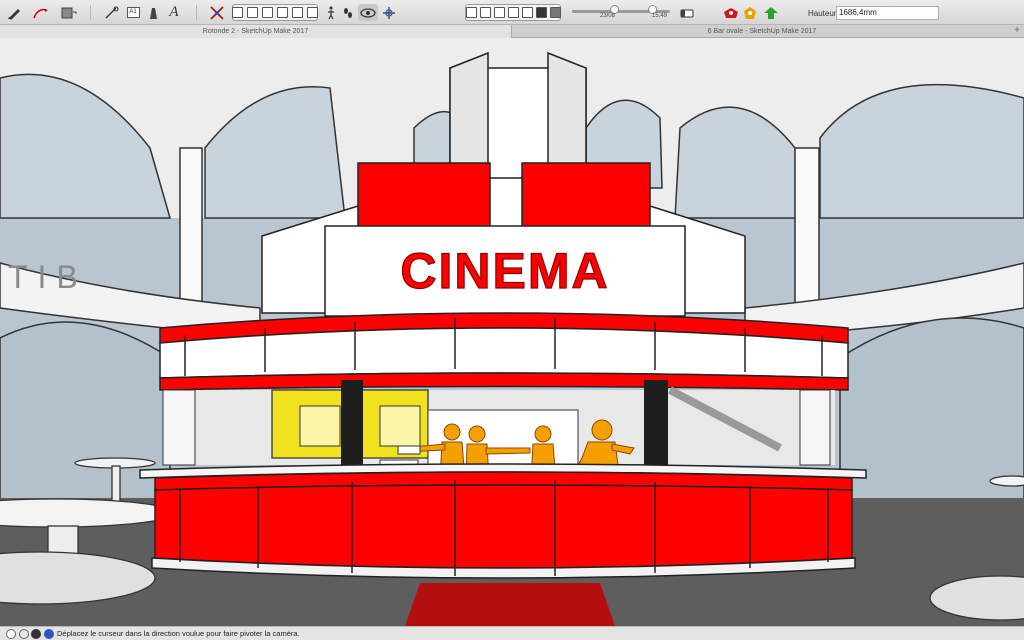  What do you see at coordinates (252, 12) in the screenshot?
I see `top-view-icon` at bounding box center [252, 12].